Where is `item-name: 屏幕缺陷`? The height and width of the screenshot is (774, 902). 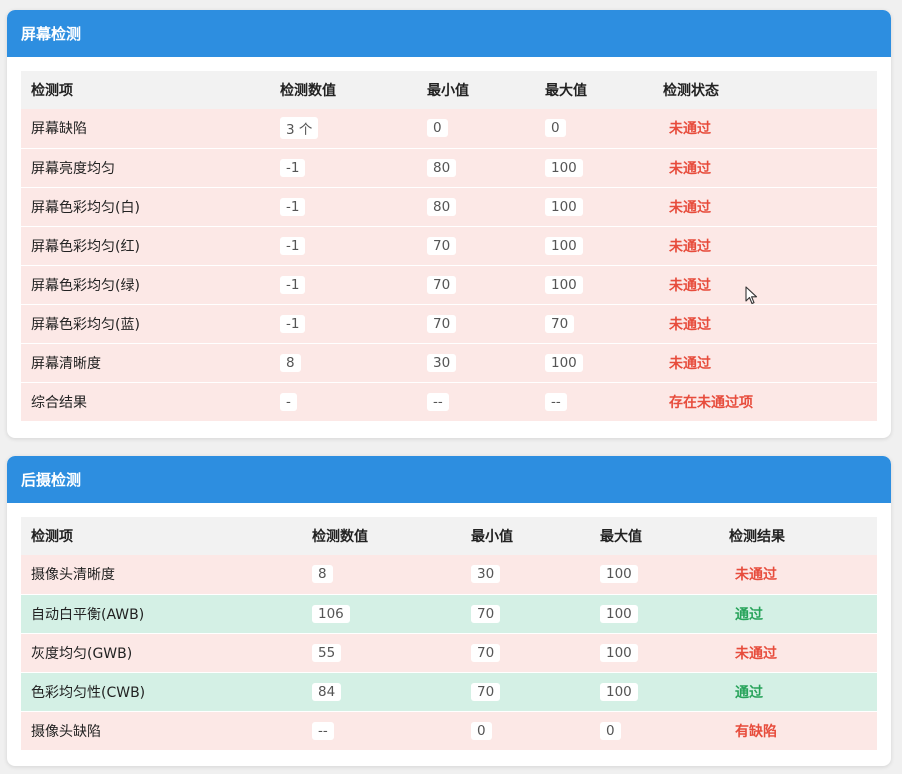
item-name: 屏幕缺陷 is located at coordinates (59, 129).